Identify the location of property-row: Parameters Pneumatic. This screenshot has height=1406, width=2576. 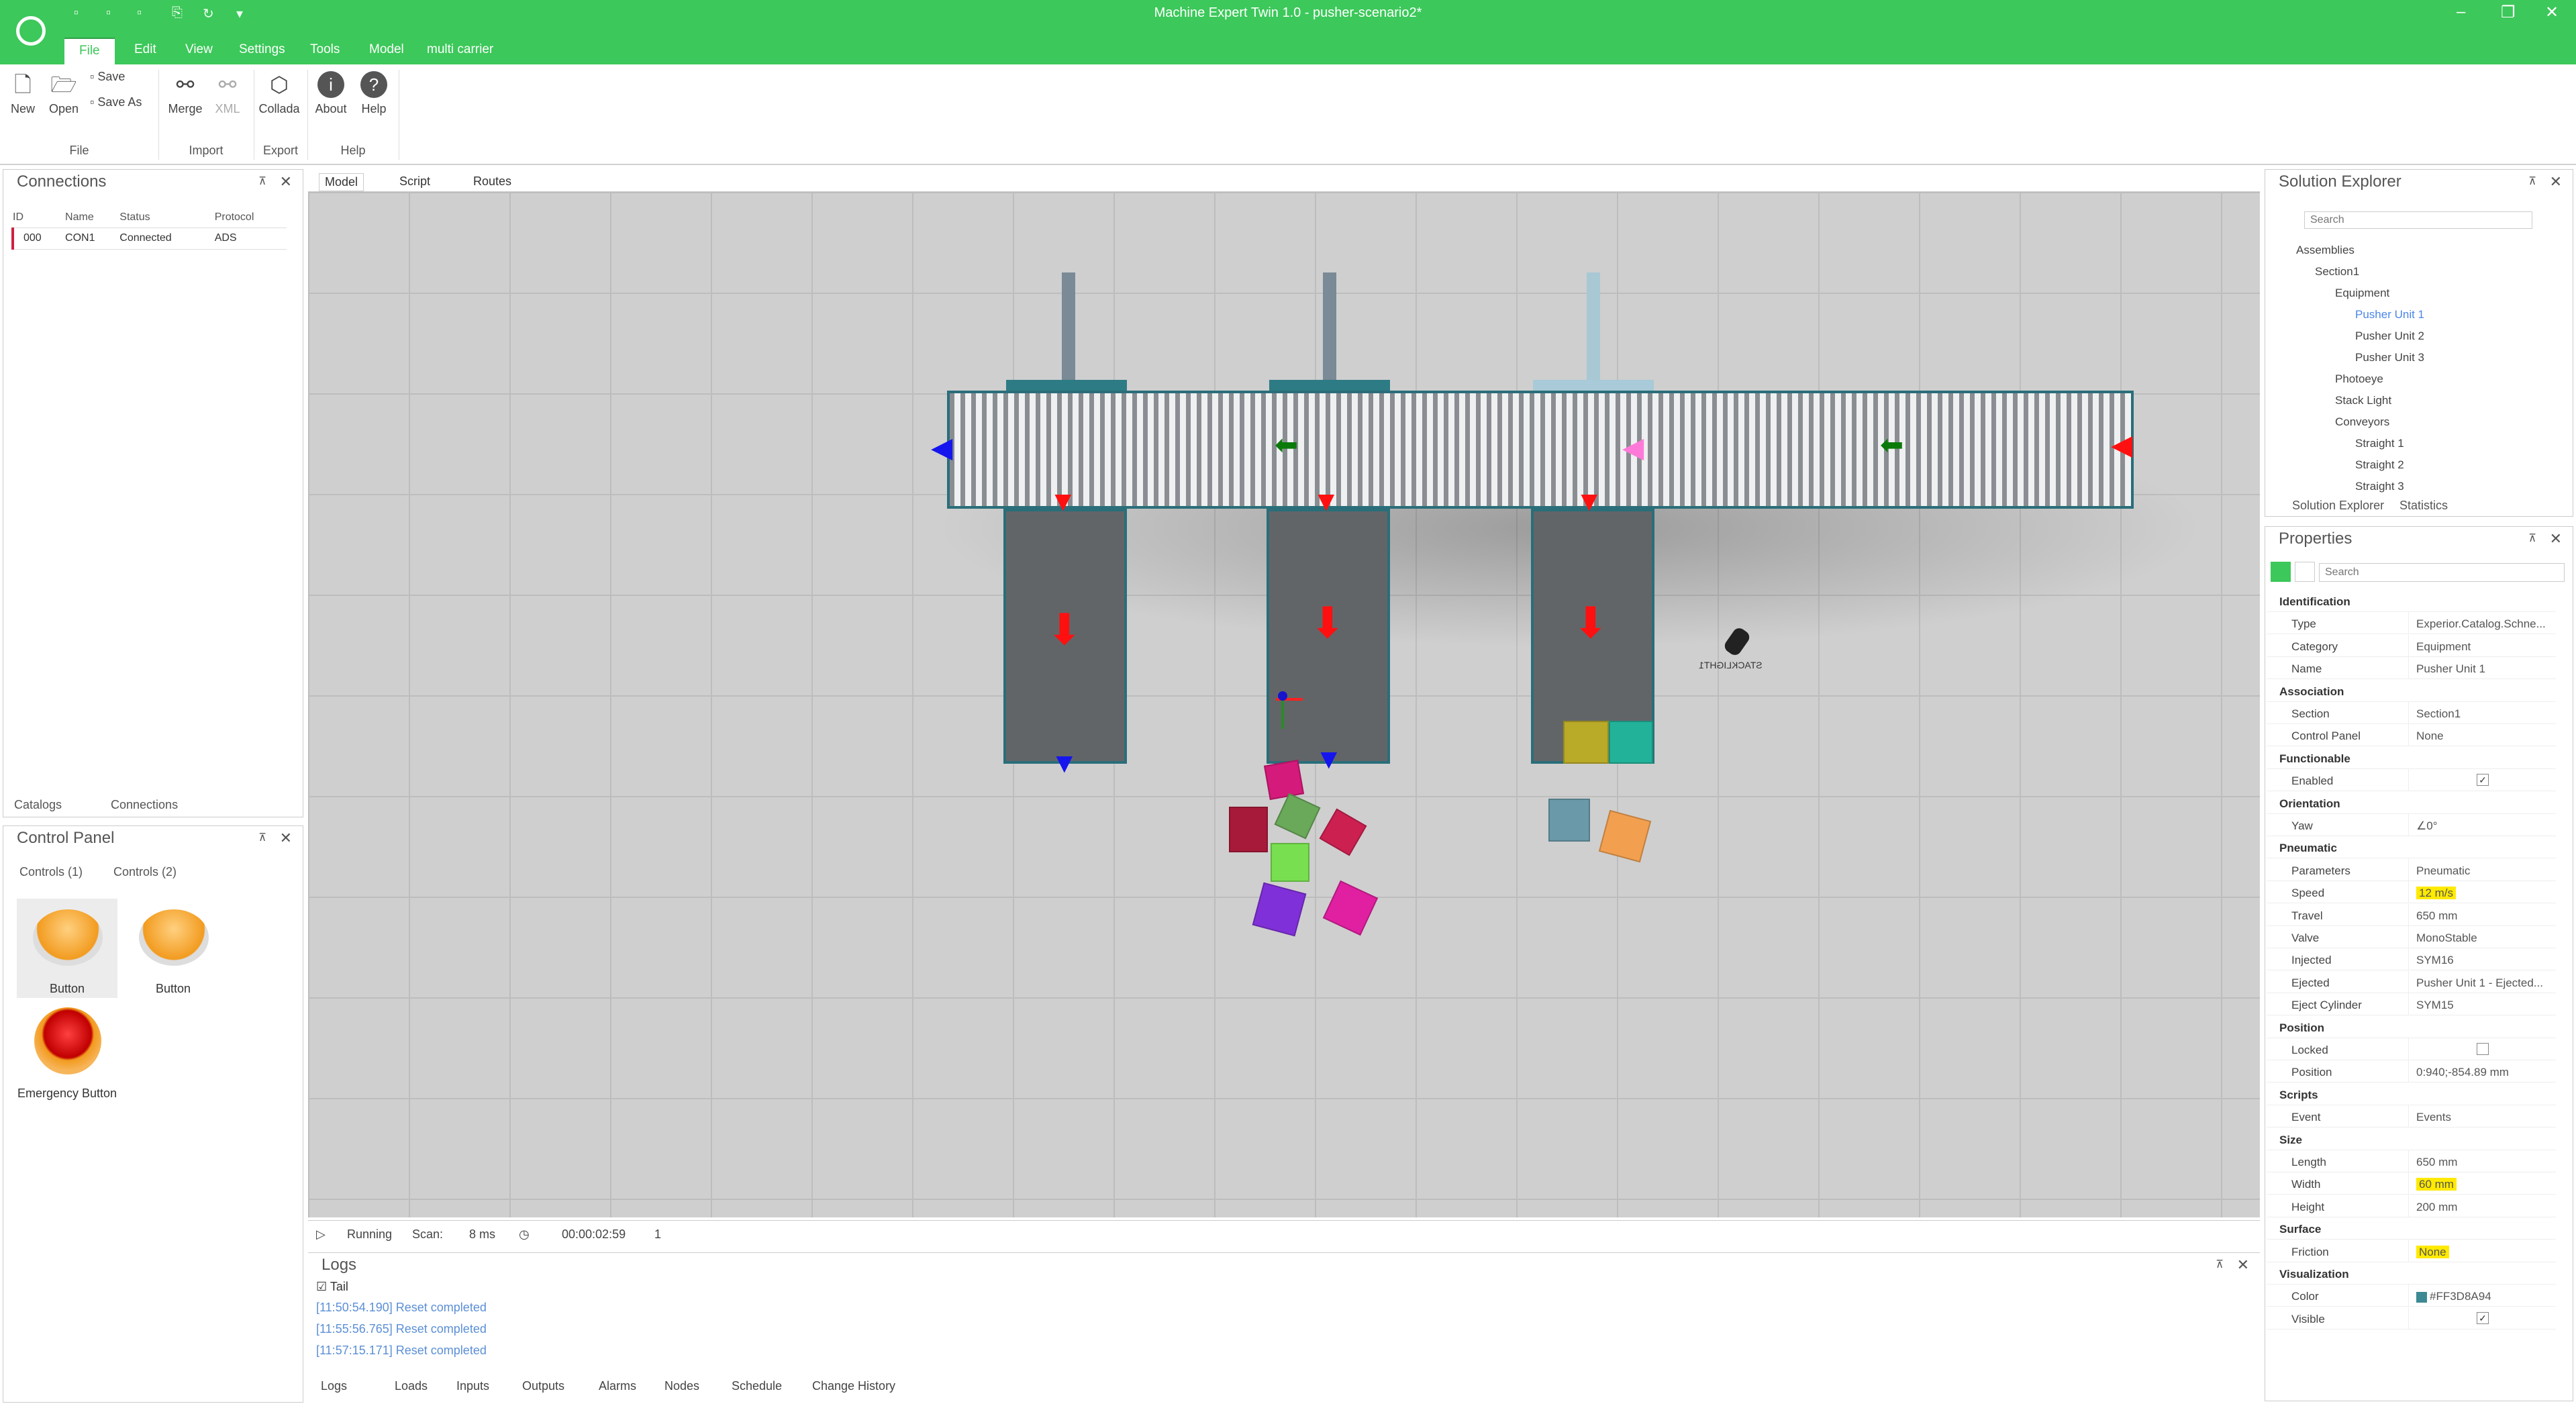
(2411, 870).